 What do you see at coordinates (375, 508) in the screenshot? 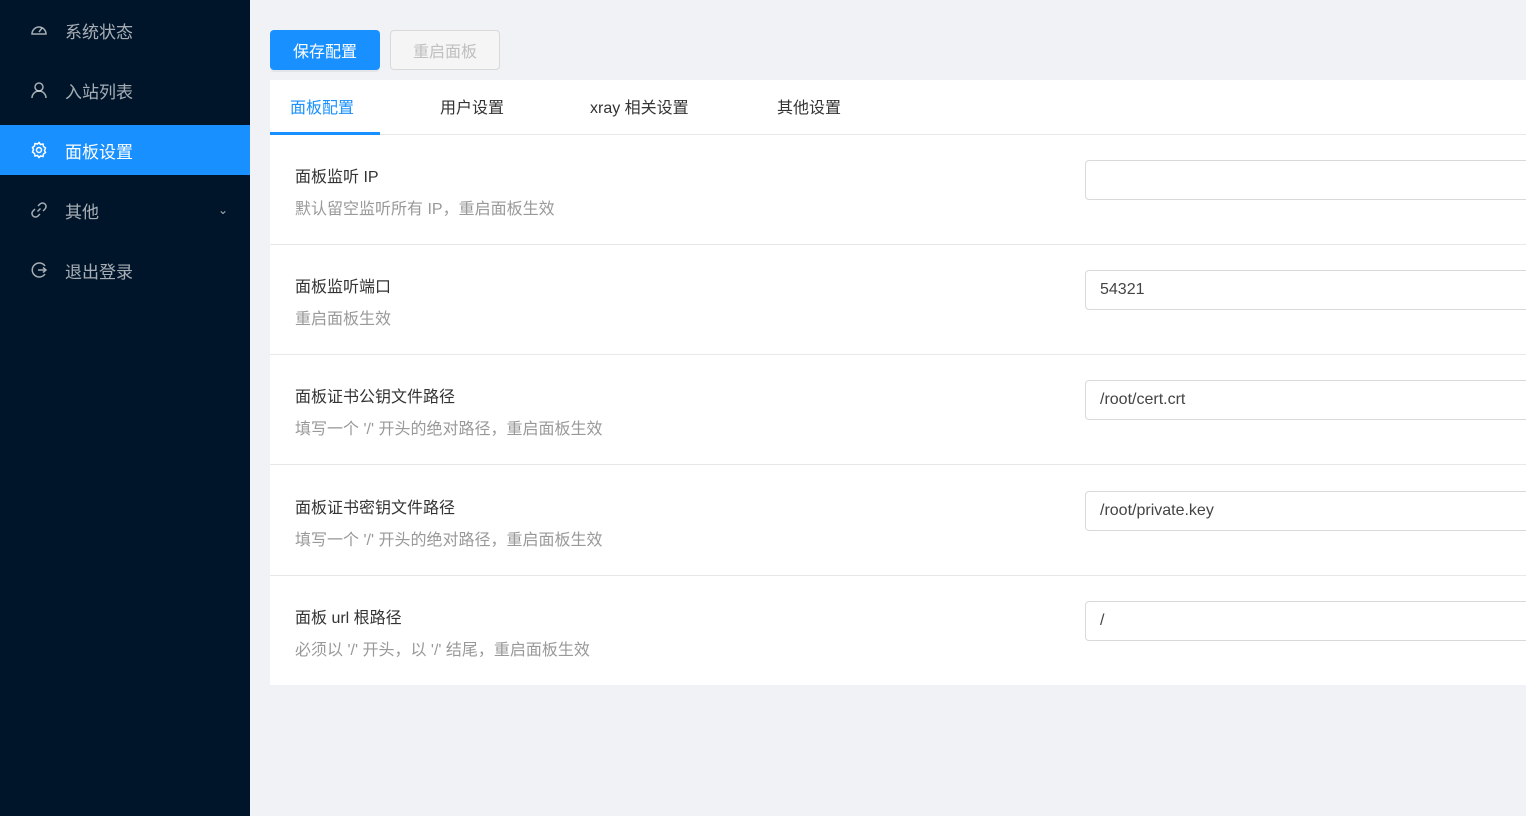
I see `setting-title: 面板证书密钥文件路径` at bounding box center [375, 508].